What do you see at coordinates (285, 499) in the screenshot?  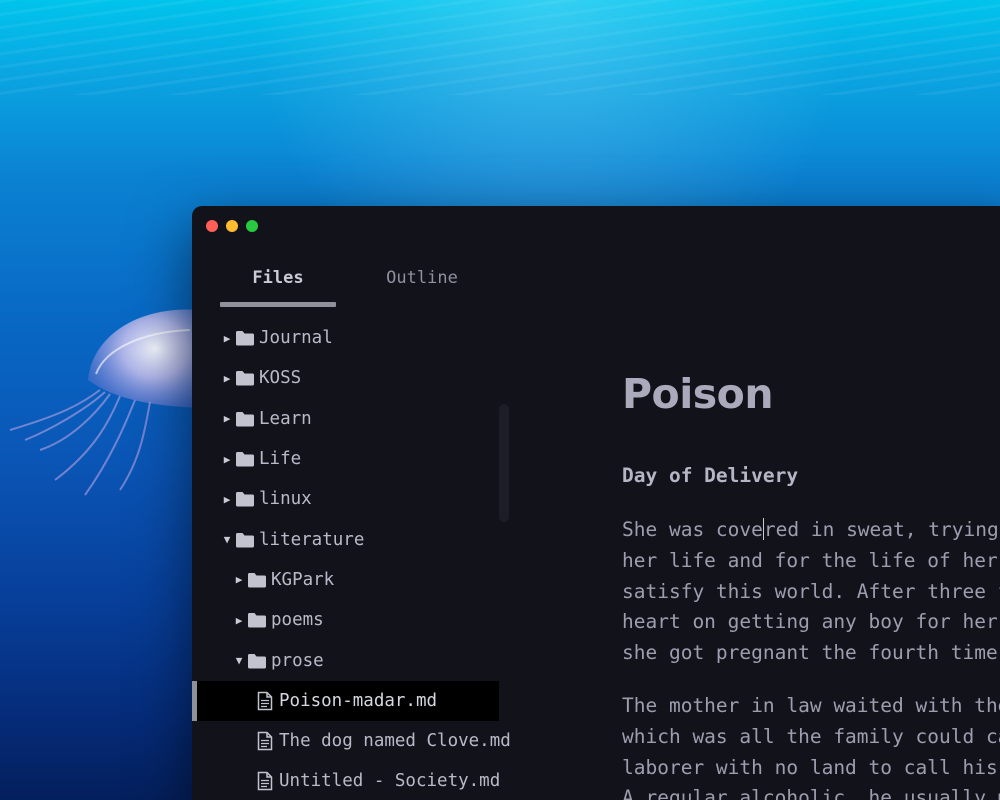 I see `tree-item-label: linux` at bounding box center [285, 499].